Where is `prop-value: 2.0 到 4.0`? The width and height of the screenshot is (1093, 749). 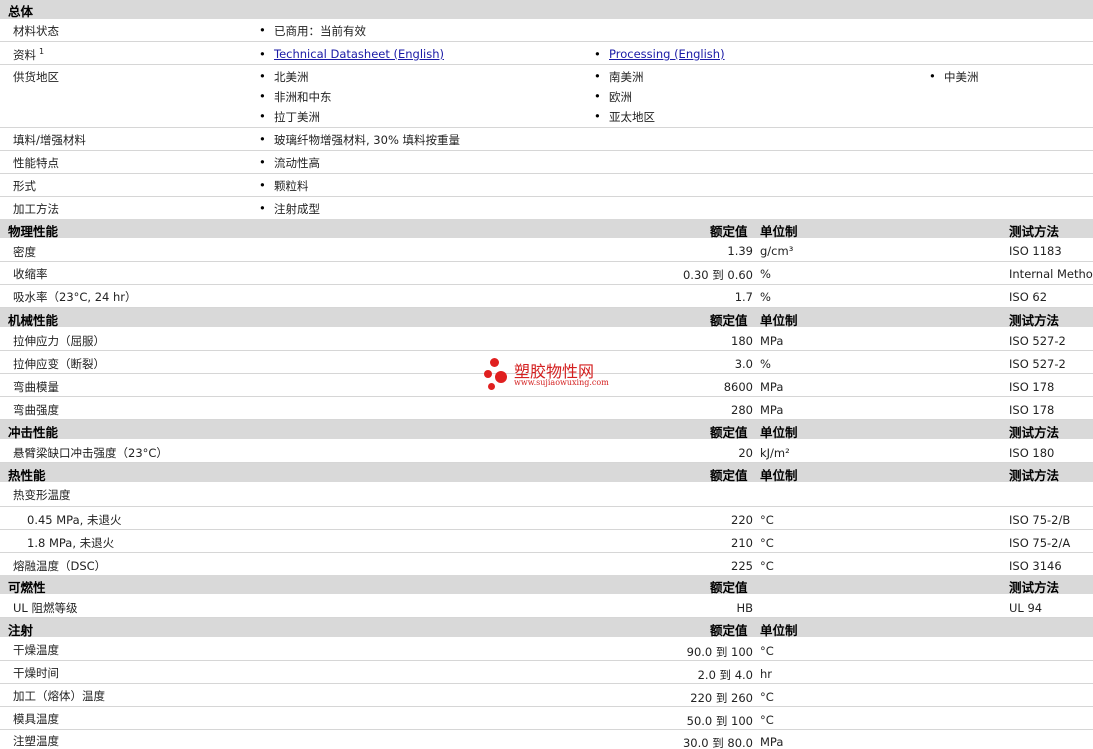 prop-value: 2.0 到 4.0 is located at coordinates (725, 675).